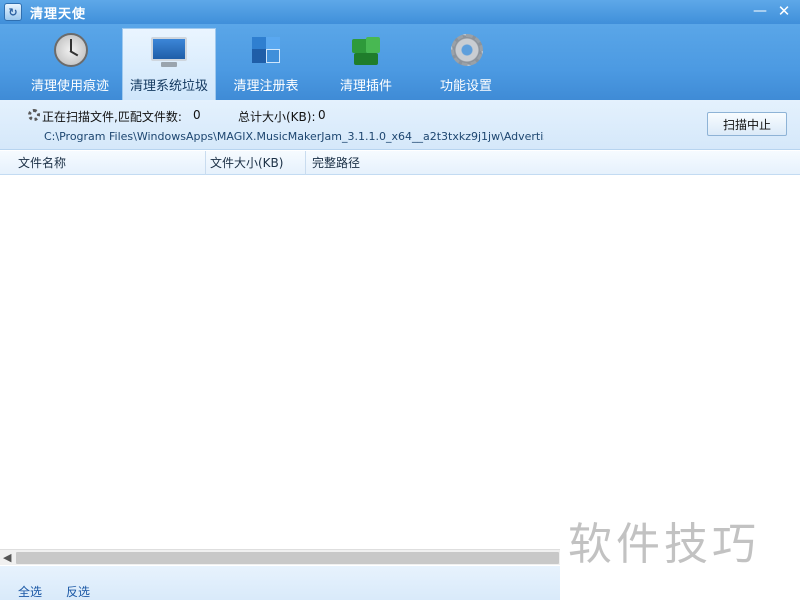 This screenshot has width=800, height=600. Describe the element at coordinates (747, 124) in the screenshot. I see `stop-scan-button: 扫描中止` at that location.